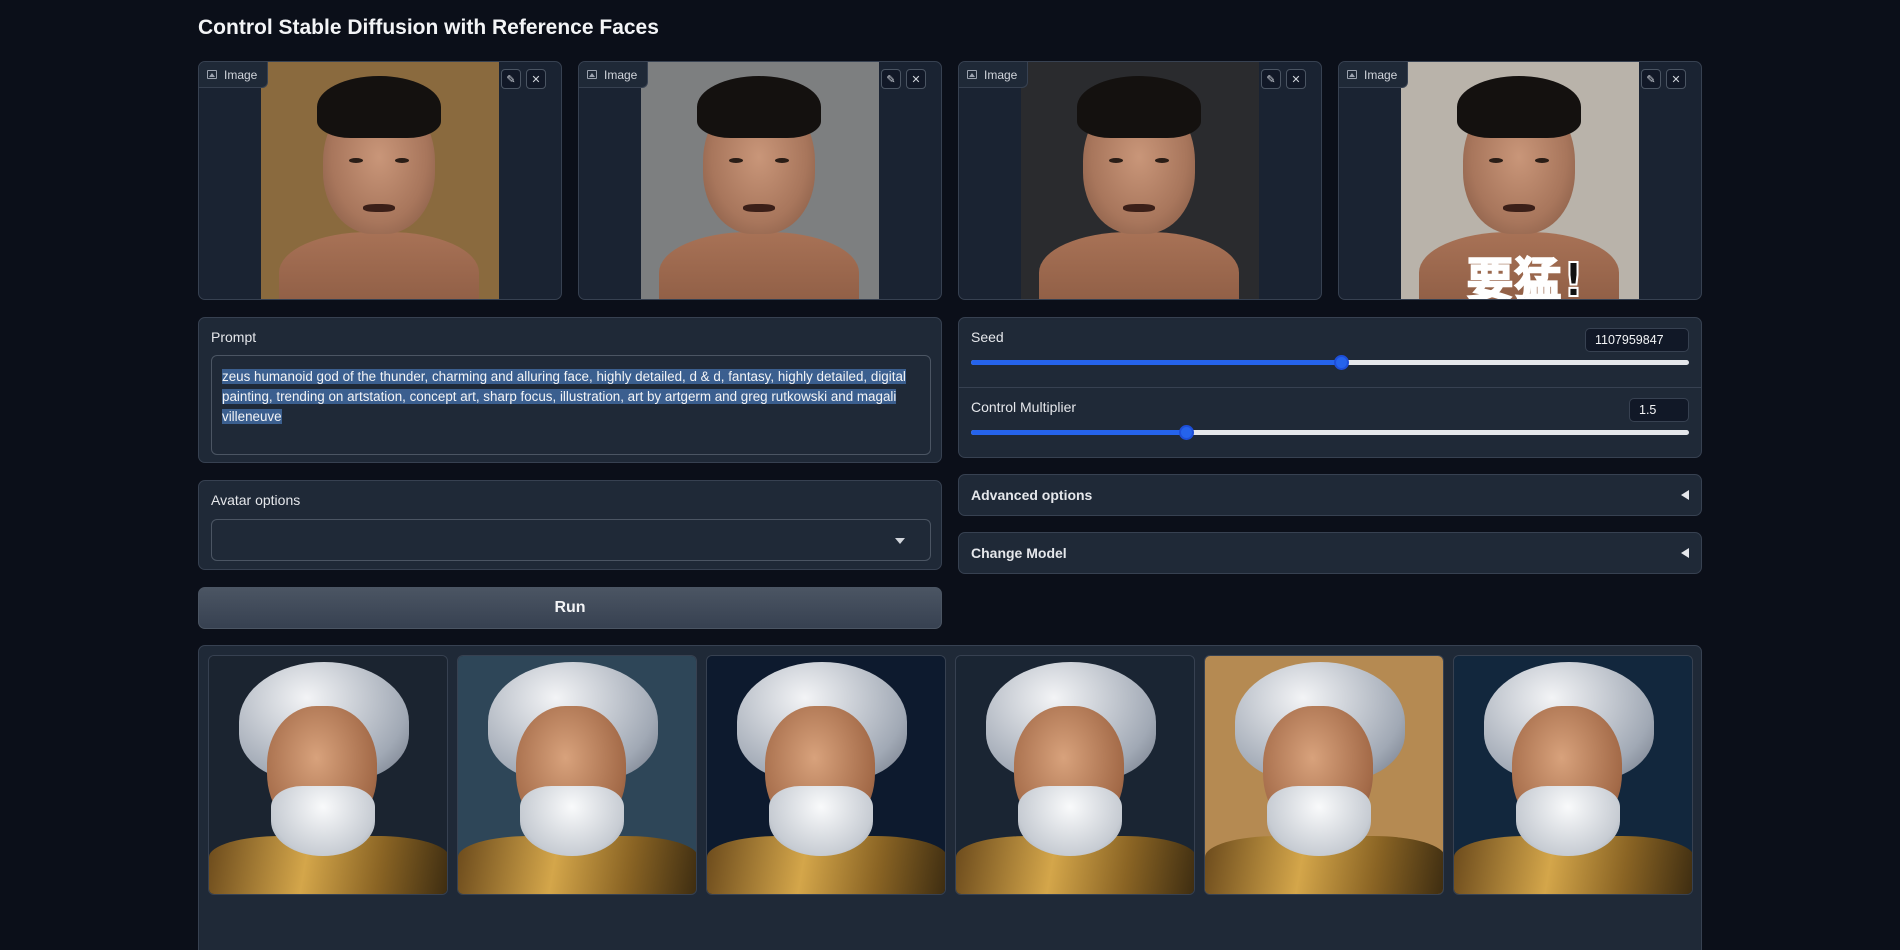  What do you see at coordinates (1330, 553) in the screenshot?
I see `change-model-accordion: Change Model` at bounding box center [1330, 553].